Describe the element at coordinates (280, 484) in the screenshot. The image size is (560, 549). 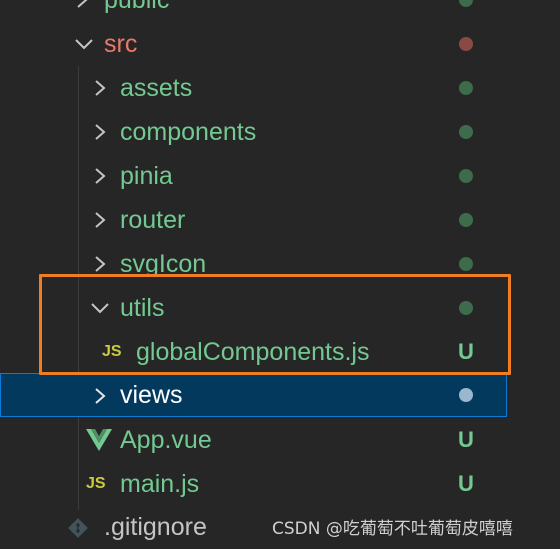
I see `tree-item-main-js: JS main.js U` at that location.